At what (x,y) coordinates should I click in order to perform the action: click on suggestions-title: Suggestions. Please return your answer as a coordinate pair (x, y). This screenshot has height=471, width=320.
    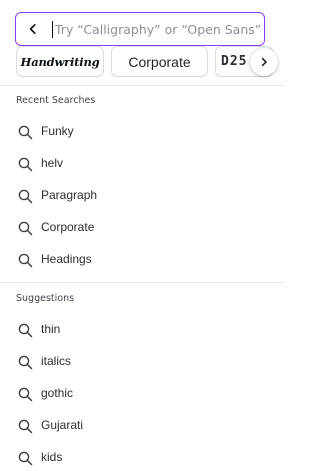
    Looking at the image, I should click on (45, 298).